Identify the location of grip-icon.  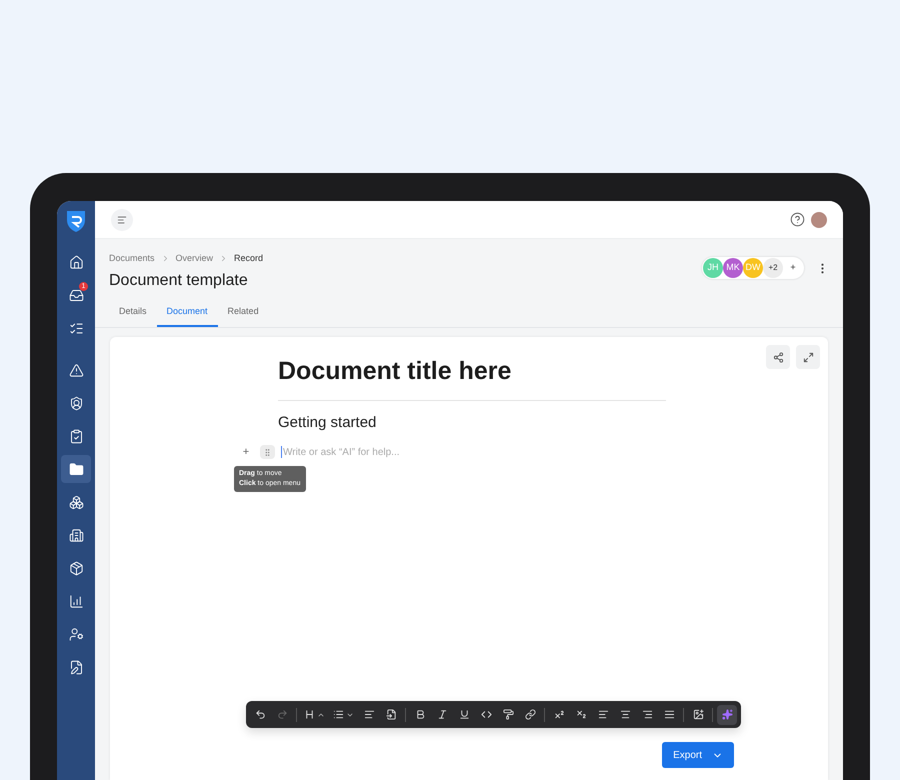
(267, 452).